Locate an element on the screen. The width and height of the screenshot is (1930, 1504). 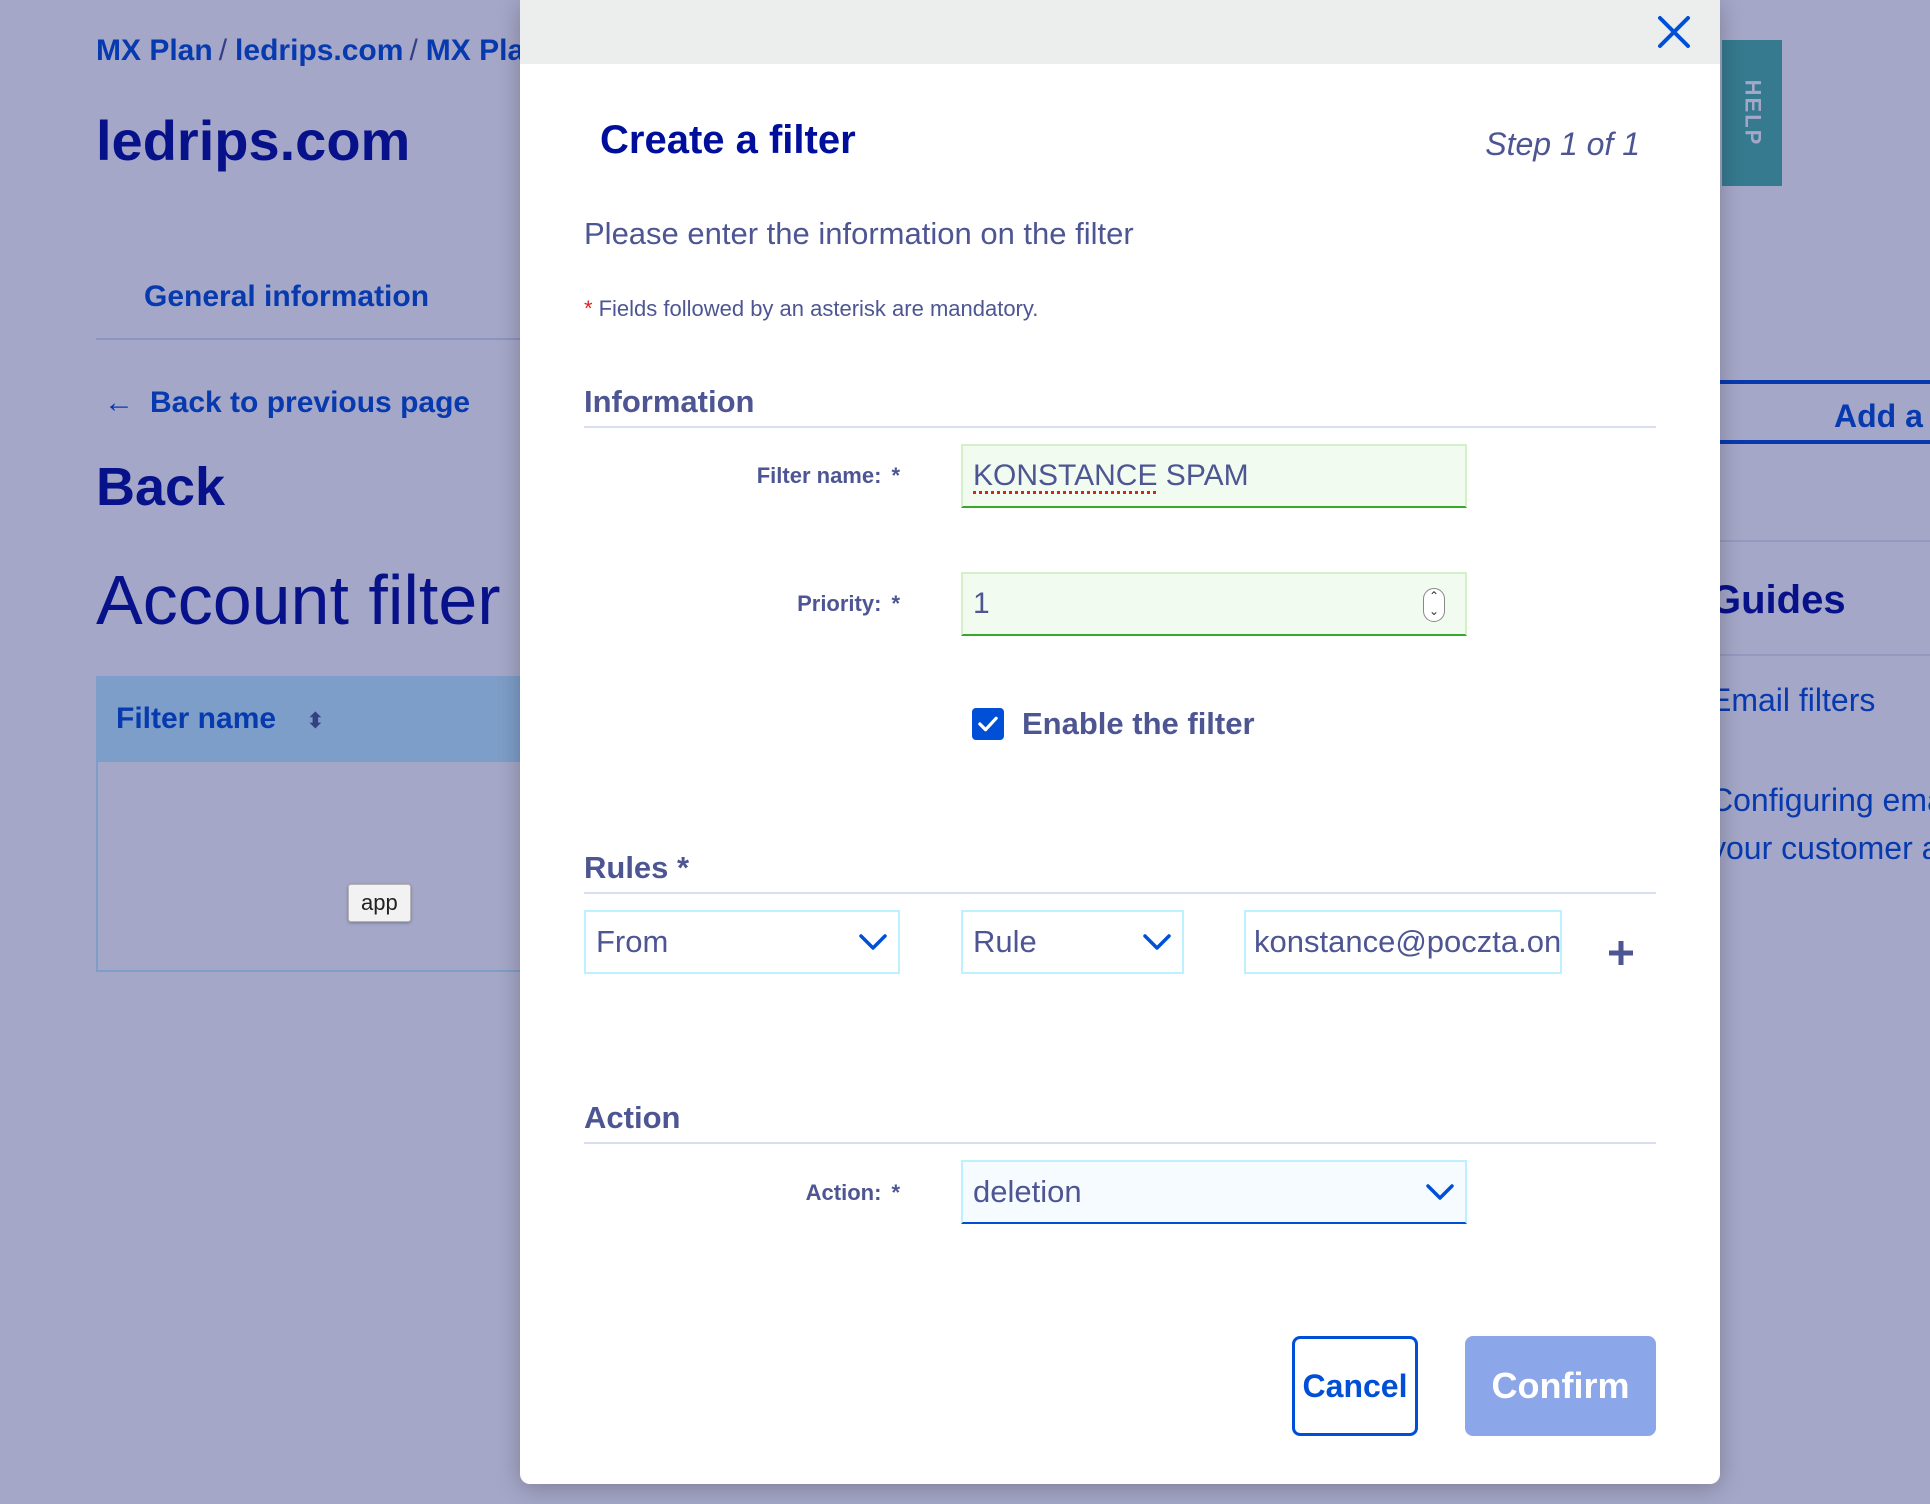
rule-value-input: konstance@poczta.on is located at coordinates (1403, 942).